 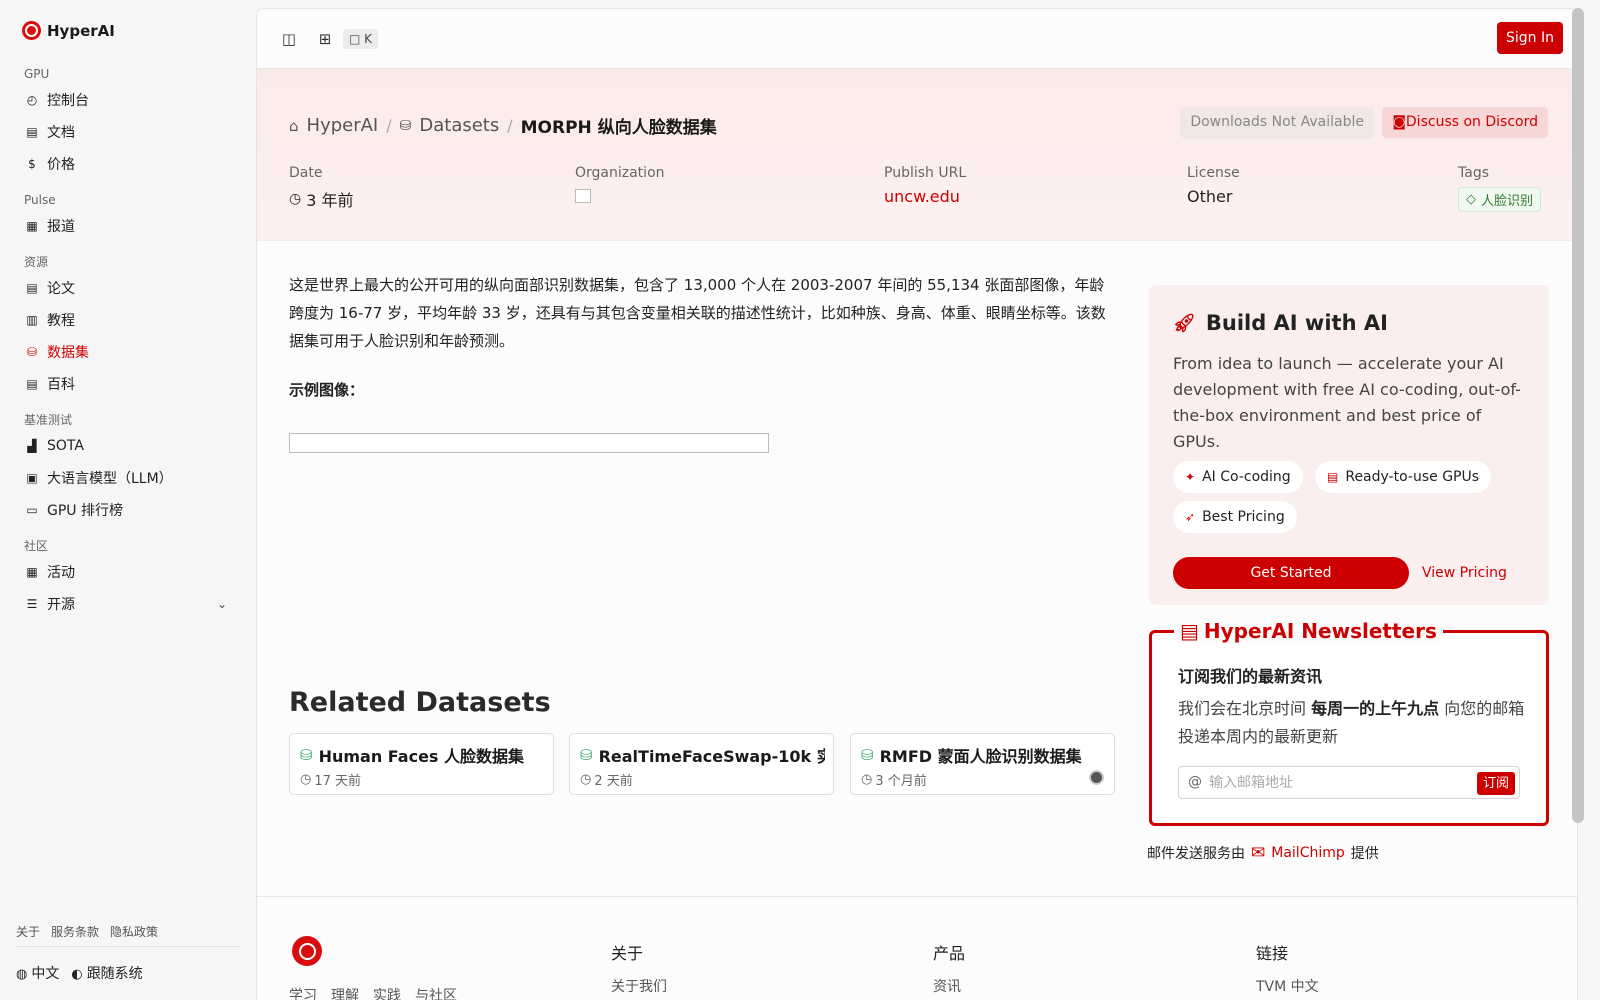 I want to click on page-title: MORPH 纵向人脸数据集, so click(x=618, y=128).